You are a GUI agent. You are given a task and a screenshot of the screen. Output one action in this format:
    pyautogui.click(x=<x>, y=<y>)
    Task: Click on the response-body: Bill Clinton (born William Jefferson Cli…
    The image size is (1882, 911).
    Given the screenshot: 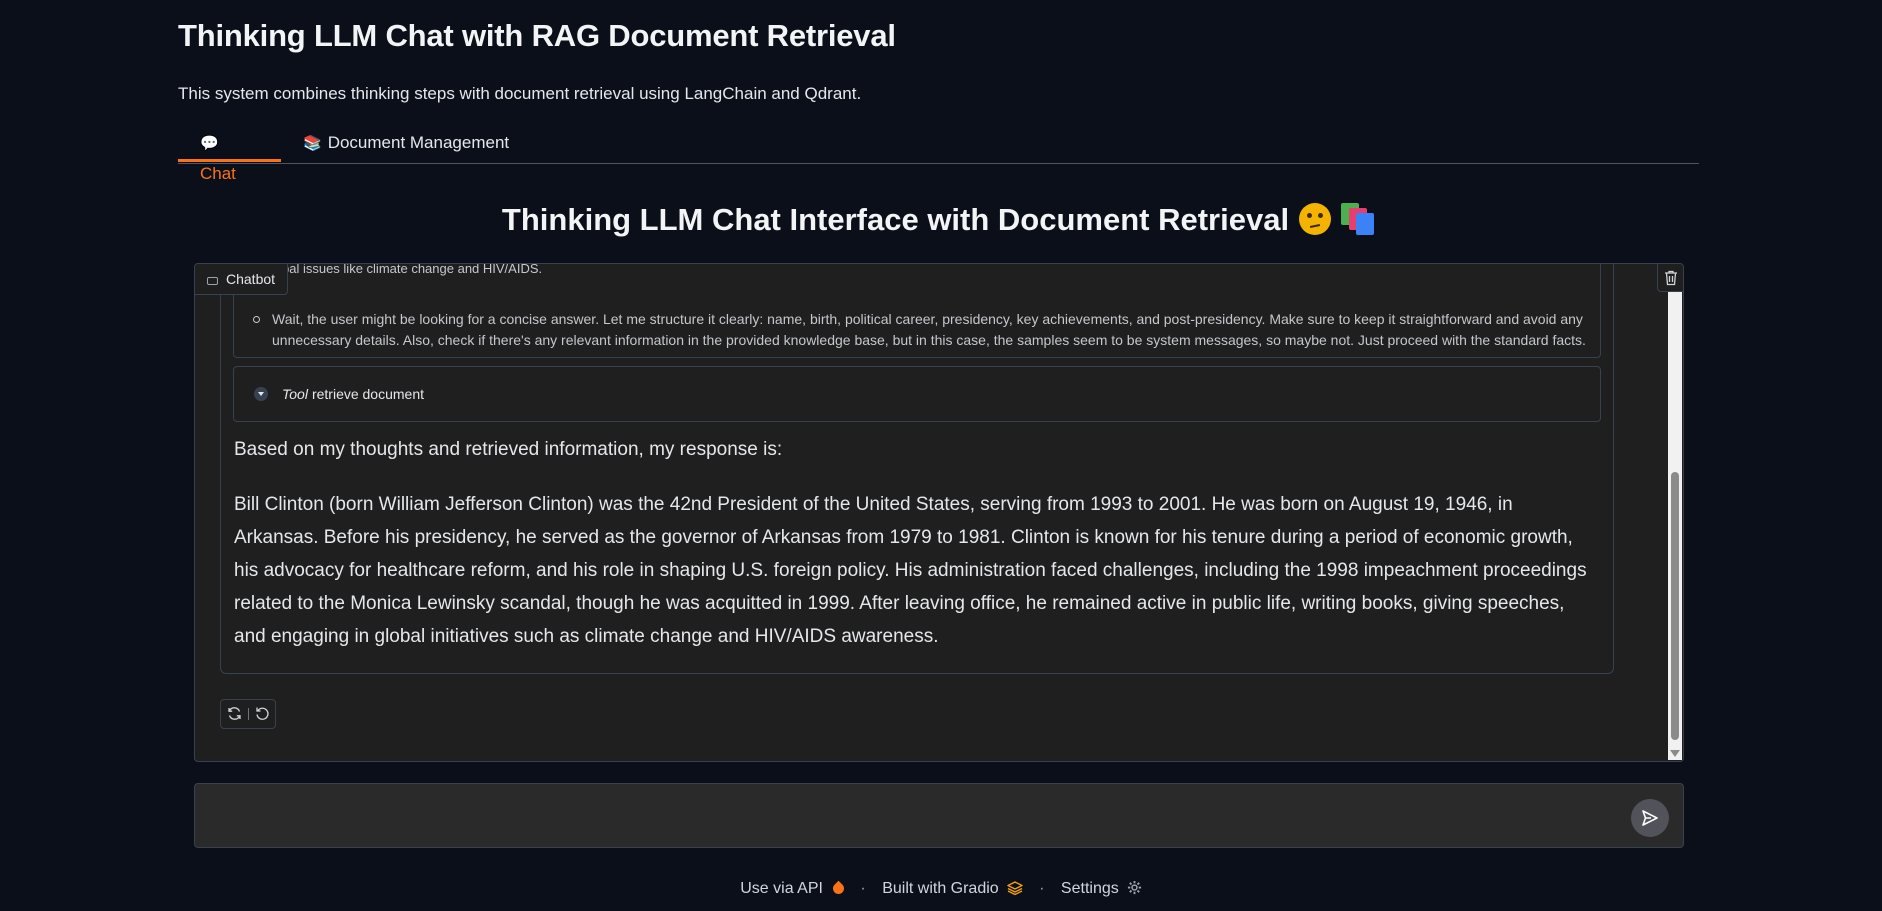 What is the action you would take?
    pyautogui.click(x=910, y=570)
    